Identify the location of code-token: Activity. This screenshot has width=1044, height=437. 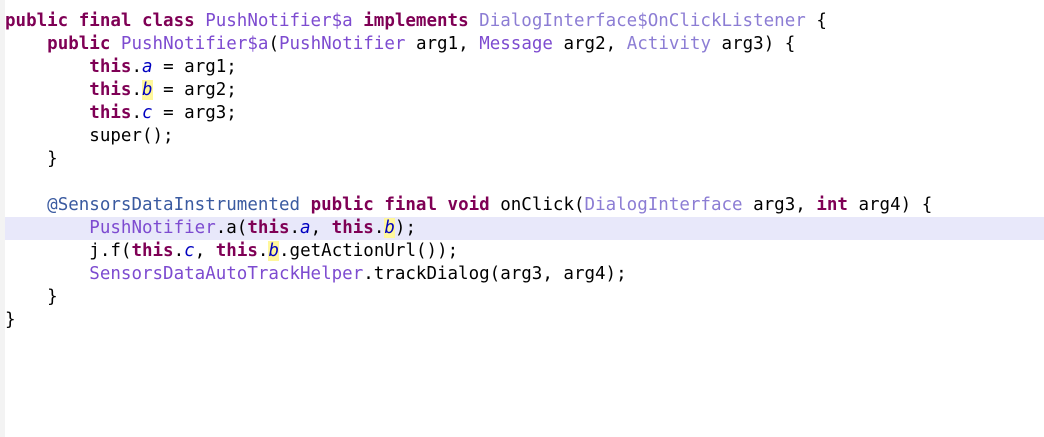
(669, 44).